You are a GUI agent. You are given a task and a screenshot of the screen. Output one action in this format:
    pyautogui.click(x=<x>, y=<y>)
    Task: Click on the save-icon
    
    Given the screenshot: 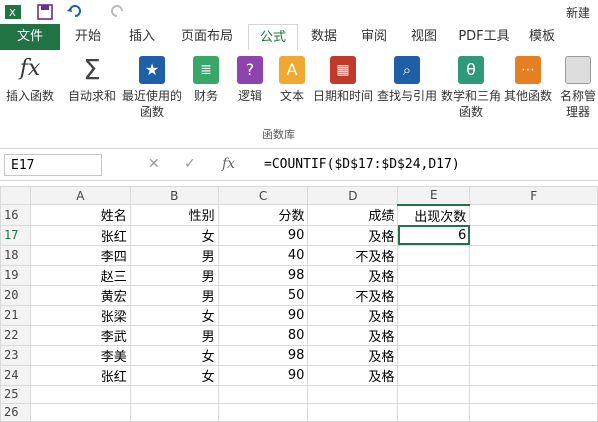 What is the action you would take?
    pyautogui.click(x=45, y=12)
    